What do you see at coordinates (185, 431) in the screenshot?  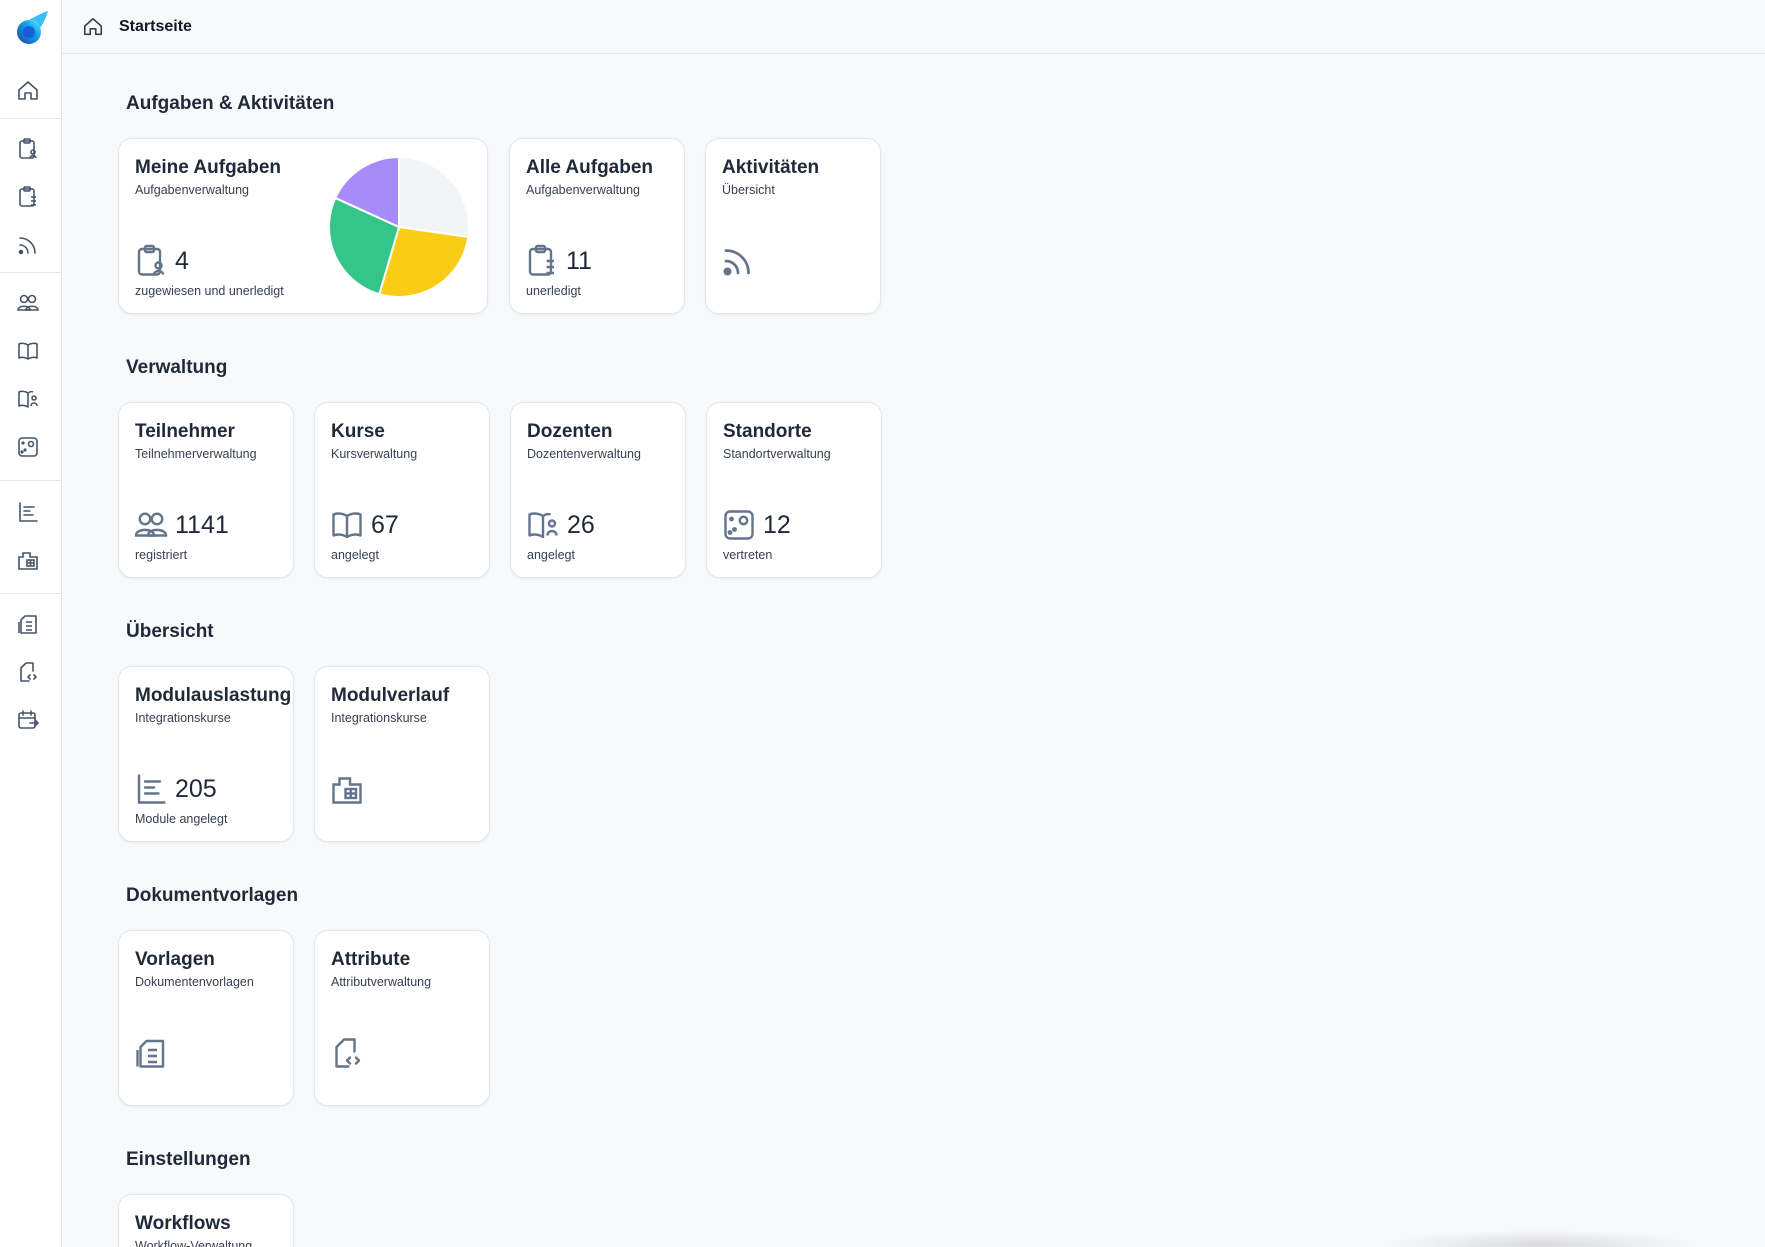 I see `card-title: Teilnehmer` at bounding box center [185, 431].